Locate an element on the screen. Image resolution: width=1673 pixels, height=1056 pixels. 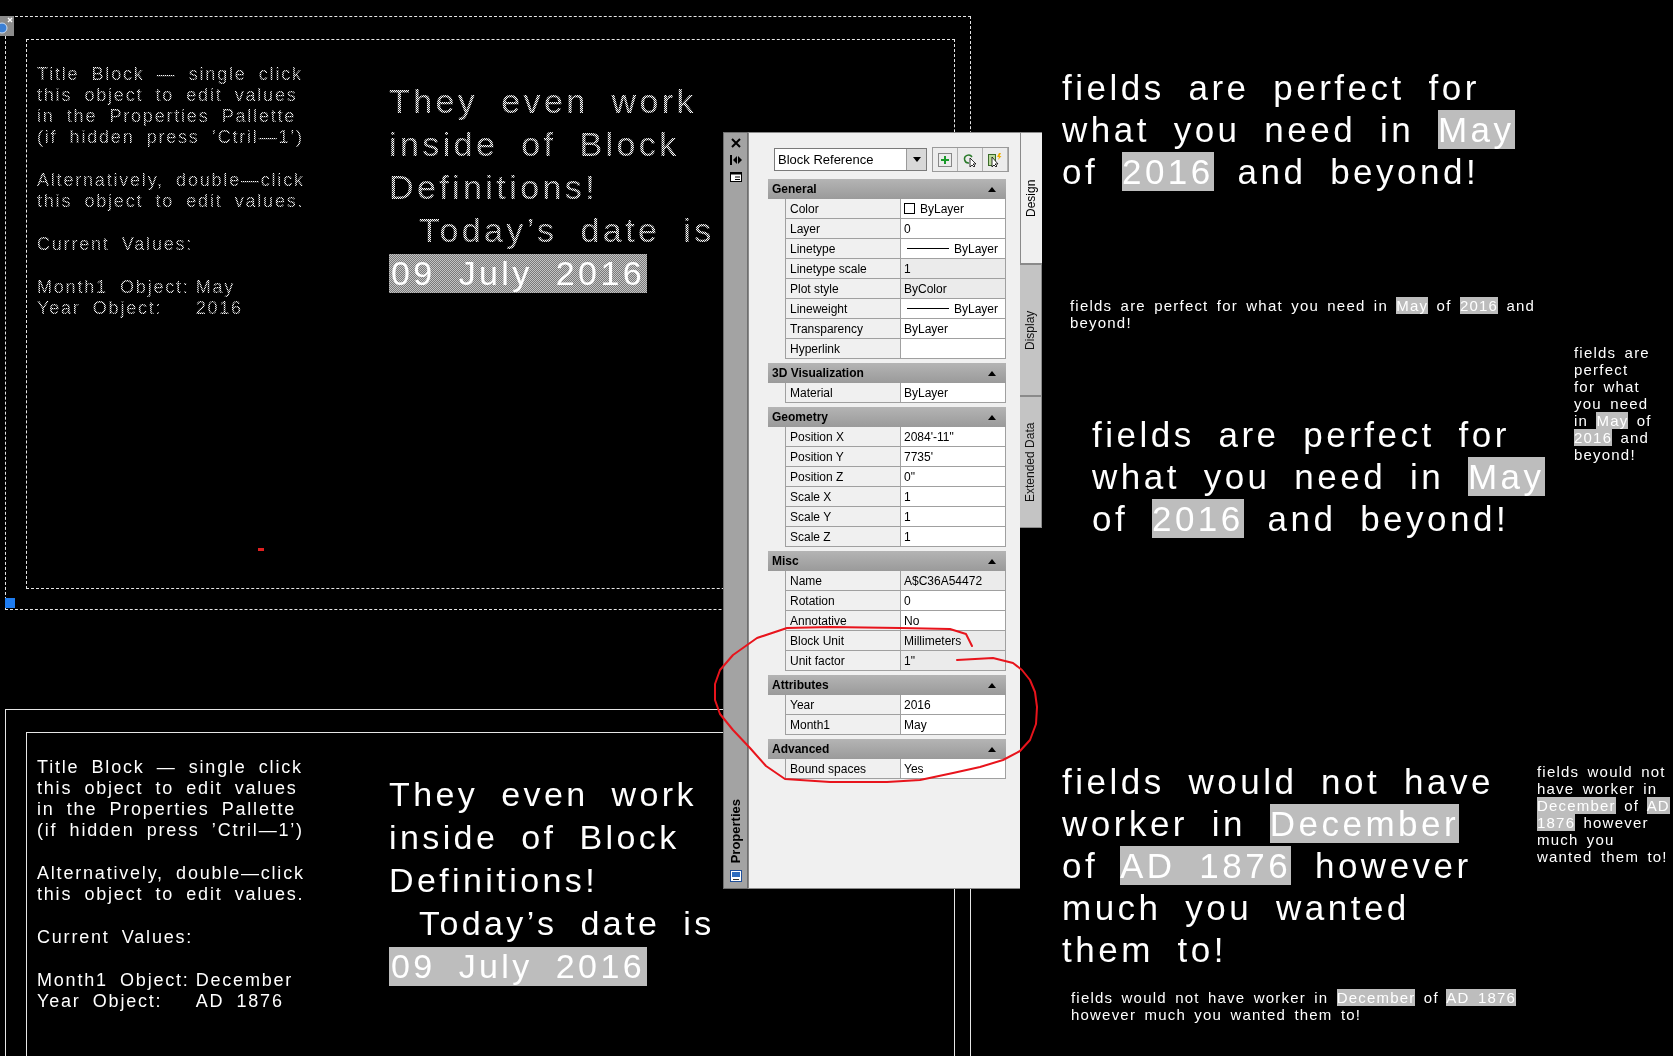
palette-tab: Extended Data is located at coordinates (1031, 462).